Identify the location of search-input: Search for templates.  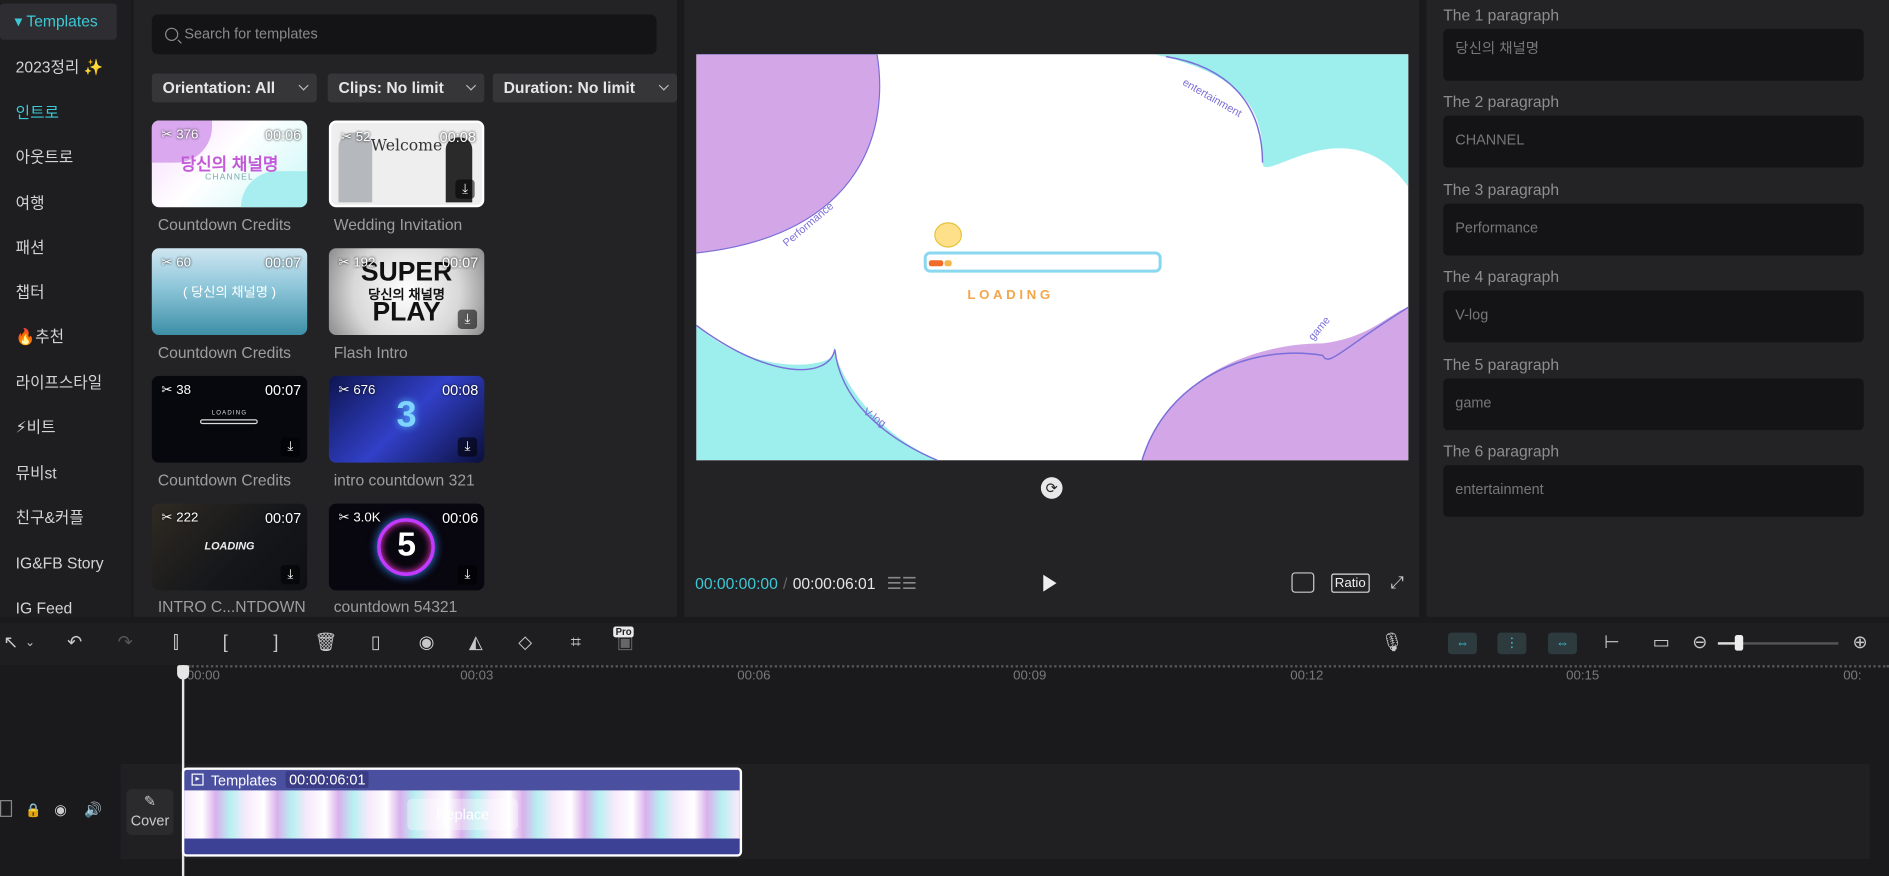
(250, 33).